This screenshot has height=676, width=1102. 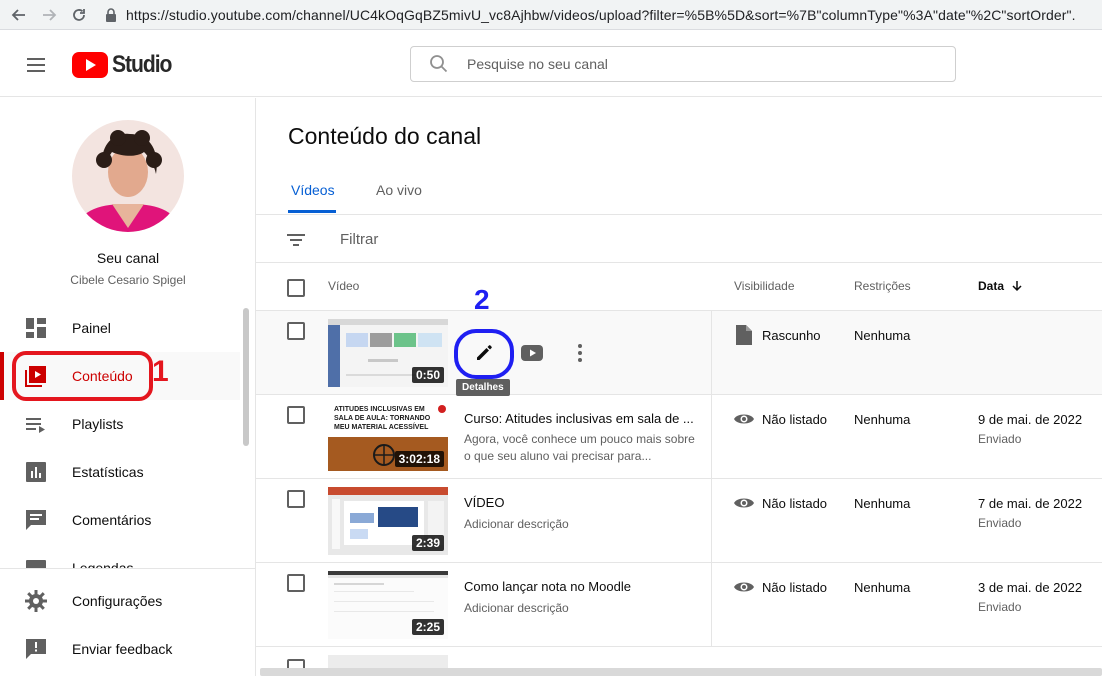 I want to click on studio-header: Studio, so click(x=551, y=64).